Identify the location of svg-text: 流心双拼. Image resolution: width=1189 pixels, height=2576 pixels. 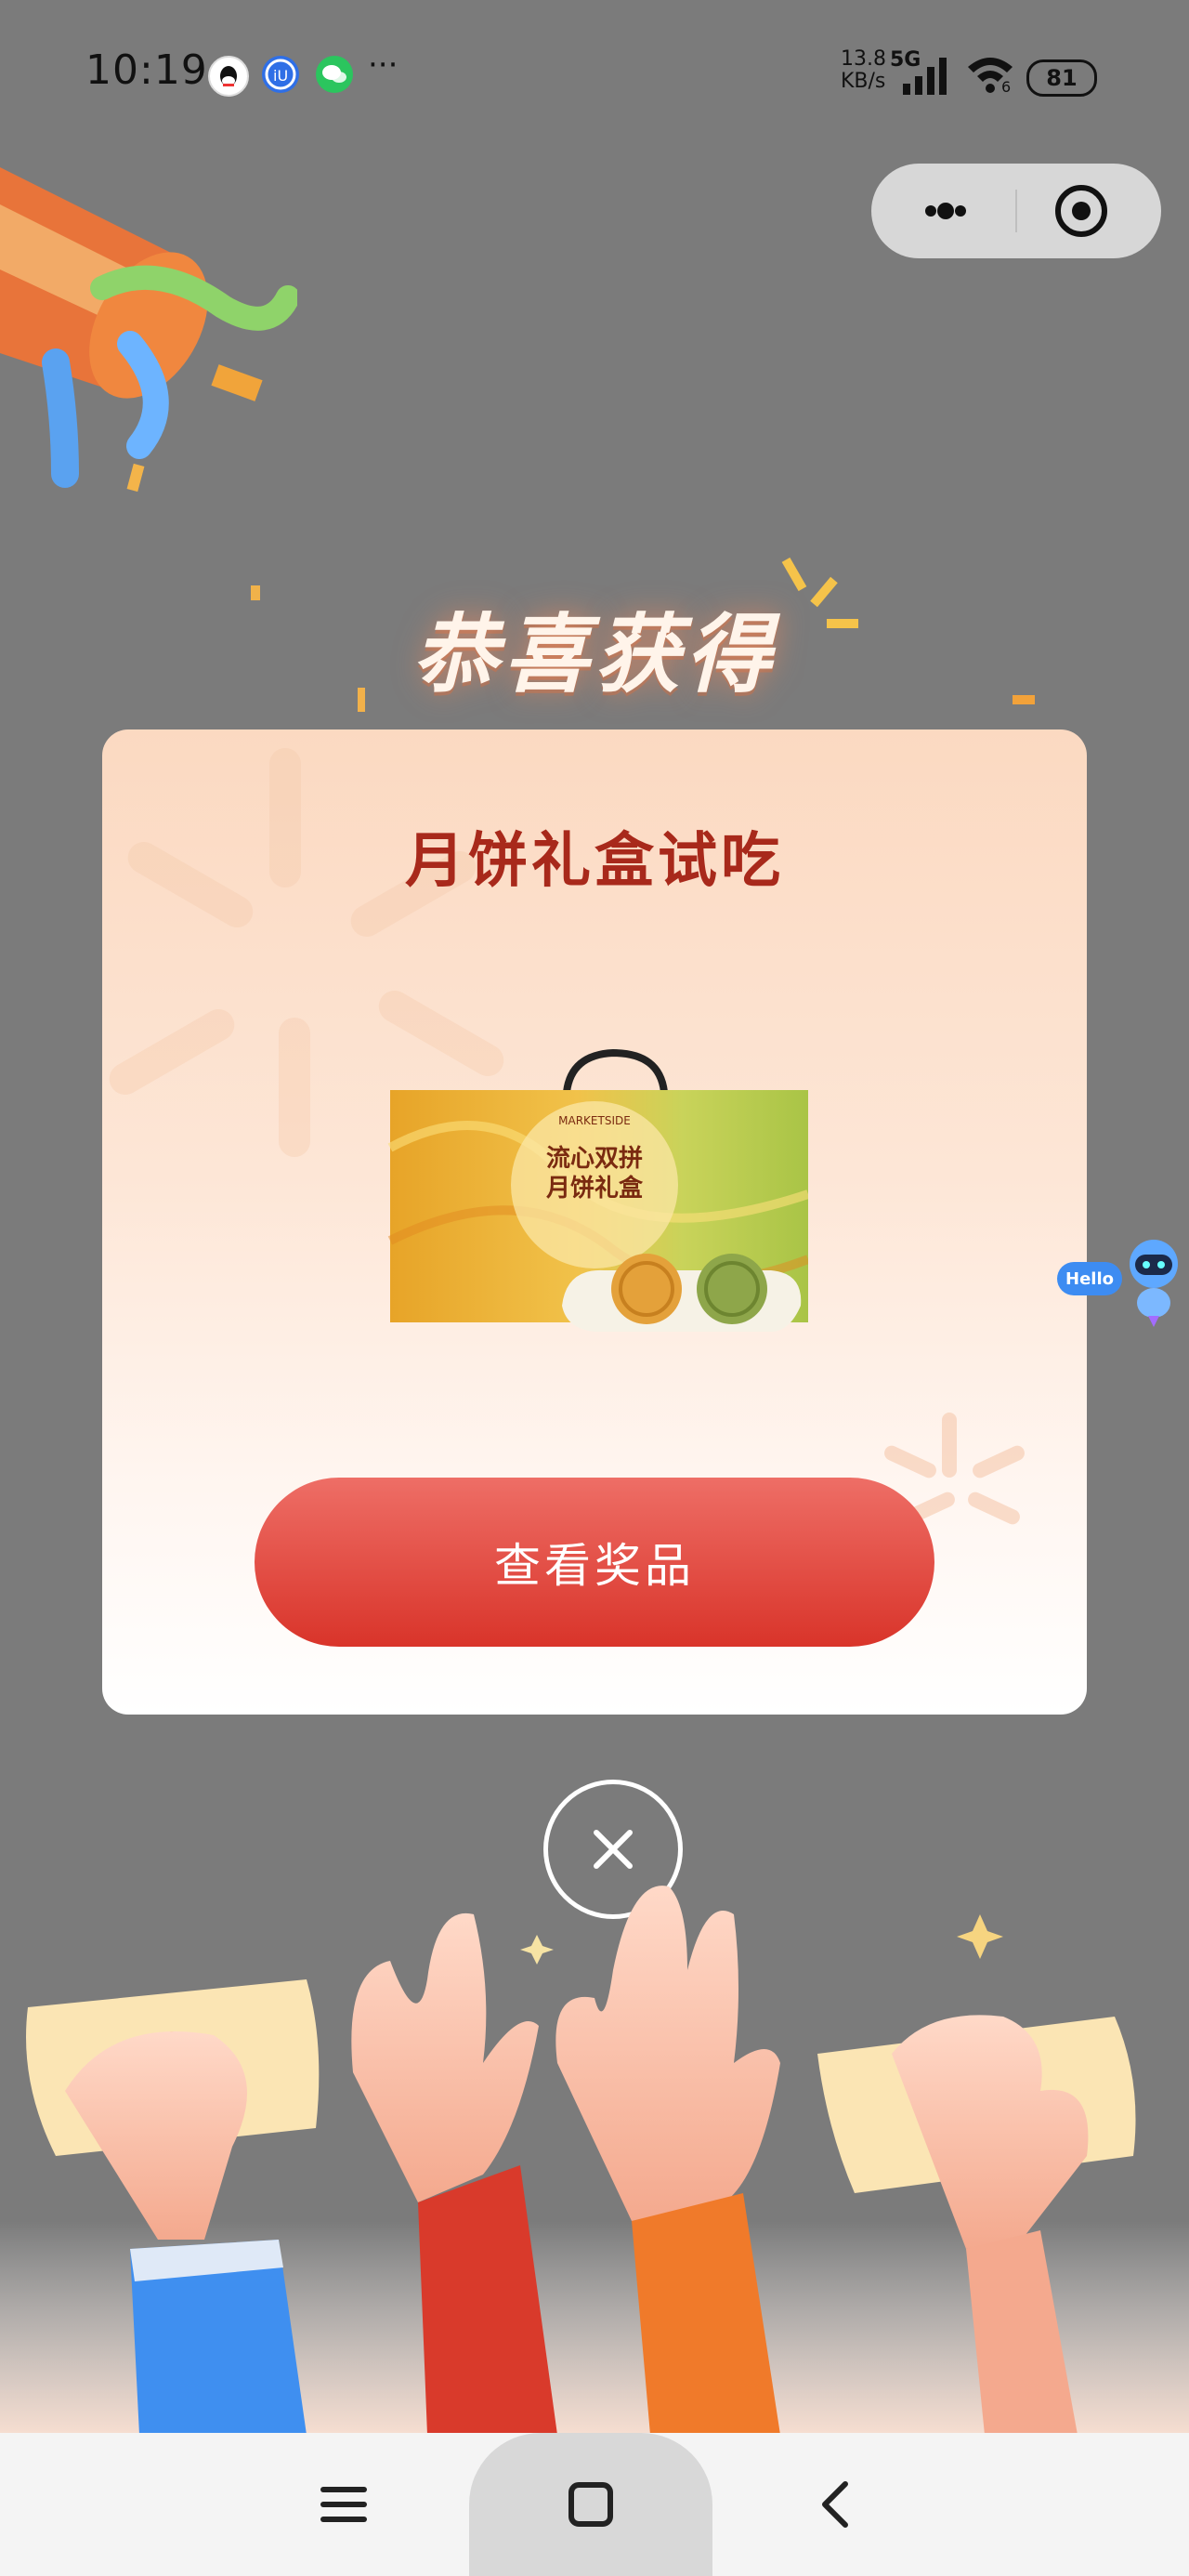
(594, 1159).